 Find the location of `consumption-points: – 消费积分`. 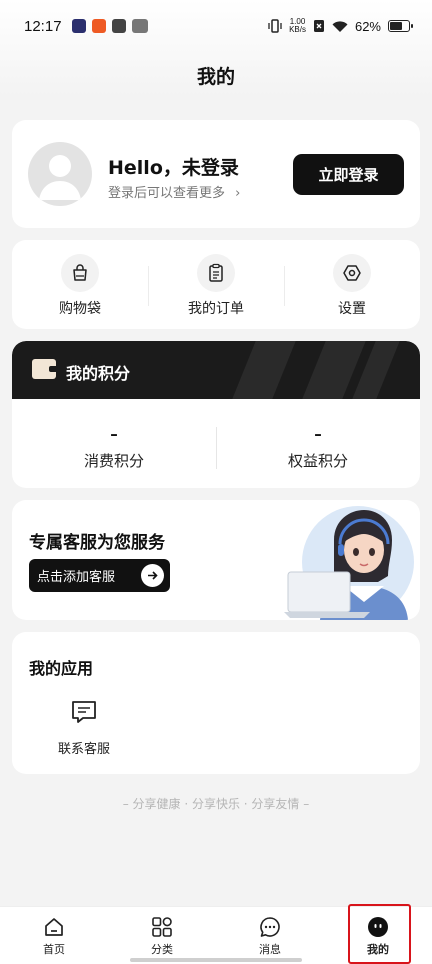

consumption-points: – 消费积分 is located at coordinates (114, 449).